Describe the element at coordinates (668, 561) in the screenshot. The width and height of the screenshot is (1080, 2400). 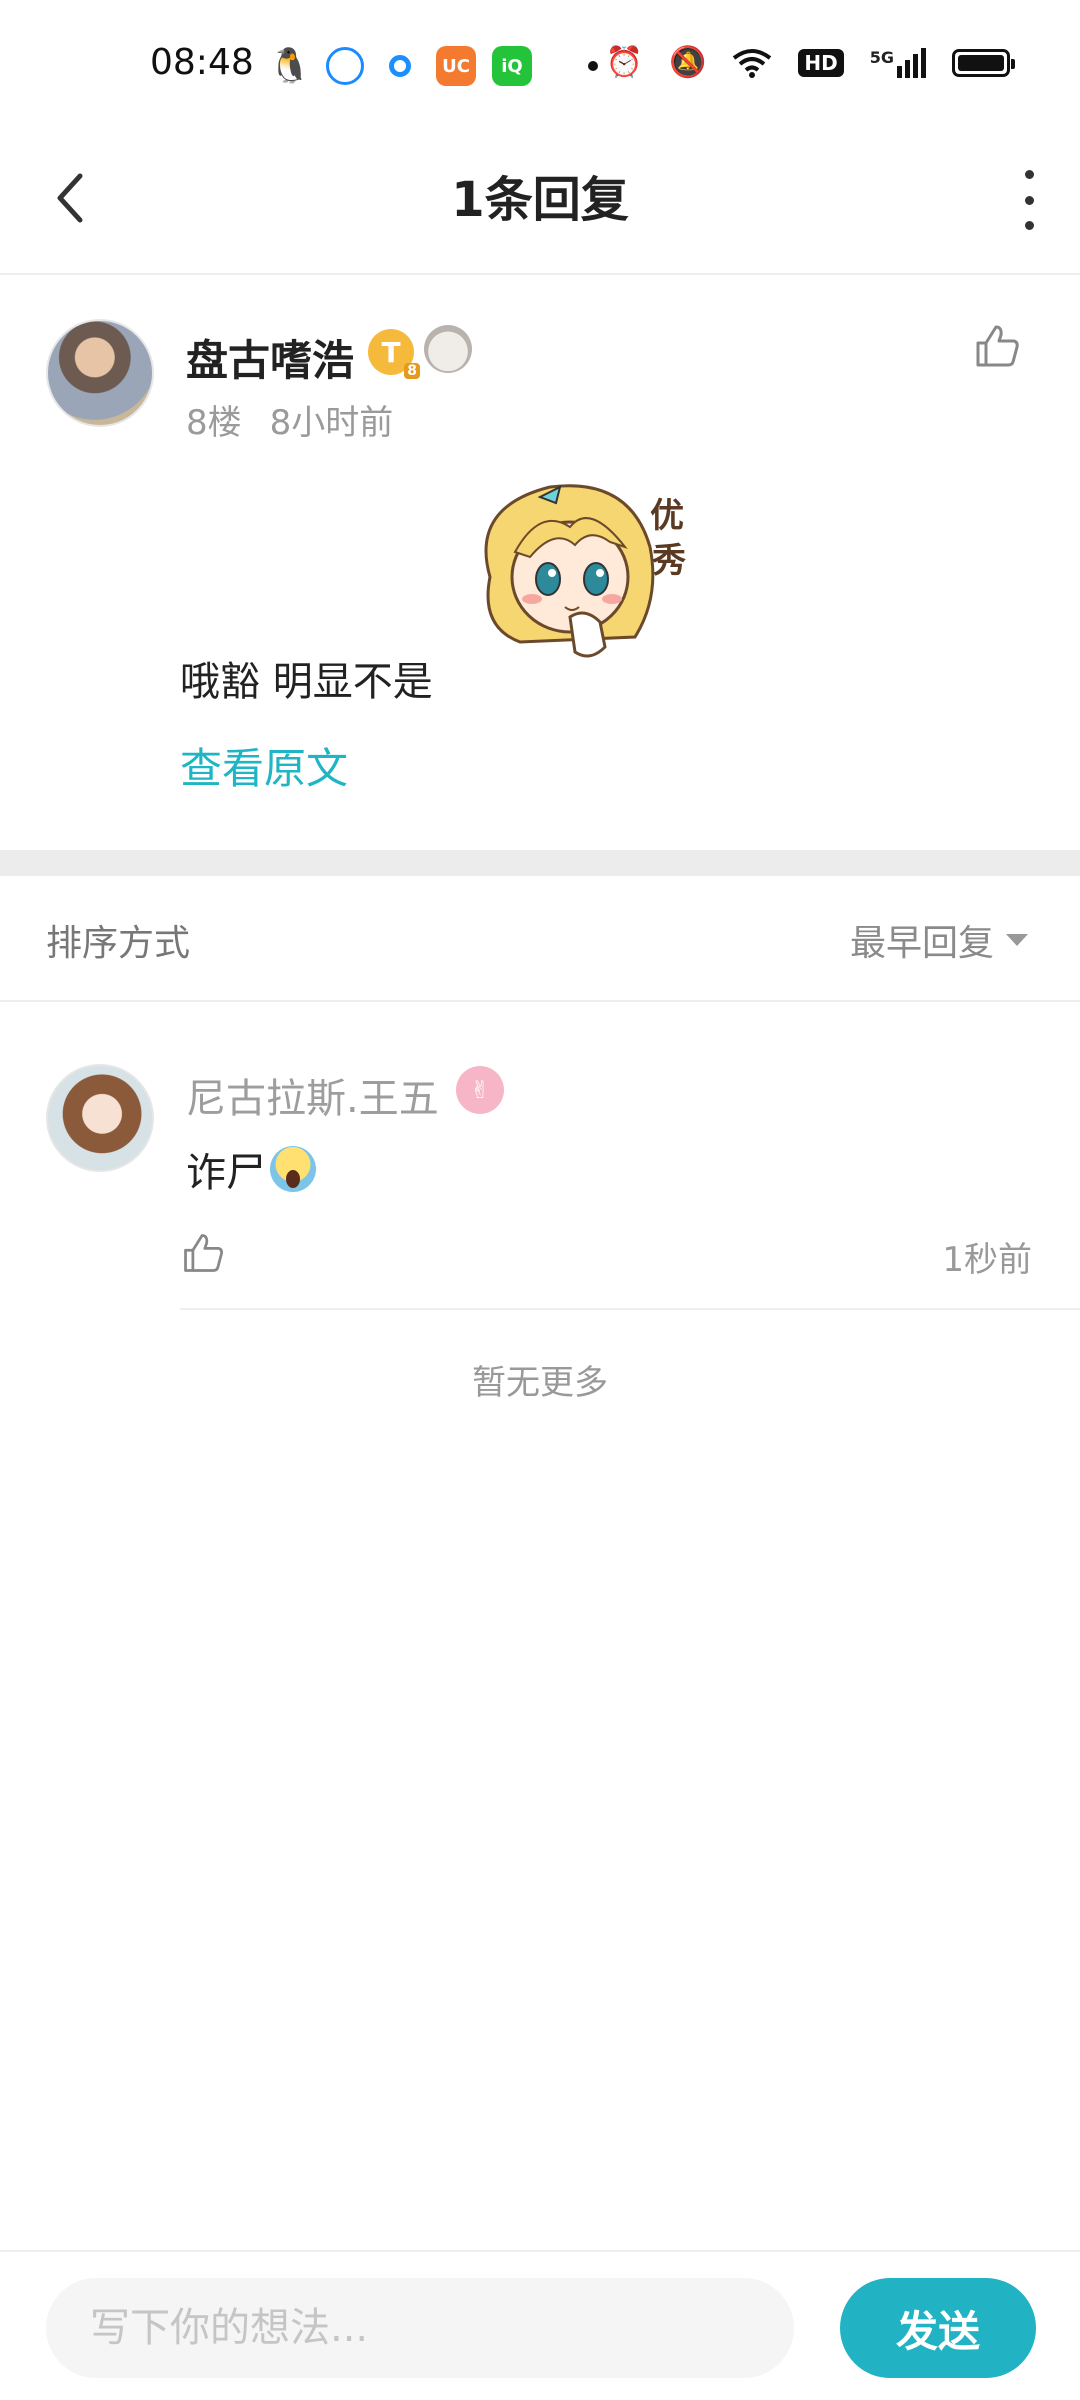
I see `svg-text: 秀` at that location.